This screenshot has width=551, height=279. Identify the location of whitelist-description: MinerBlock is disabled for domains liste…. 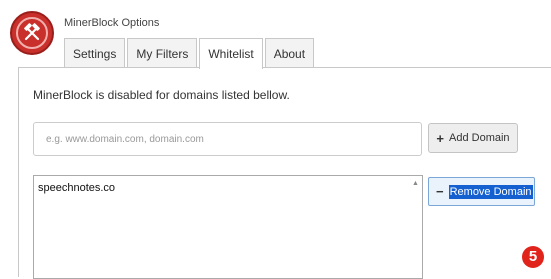
(161, 95).